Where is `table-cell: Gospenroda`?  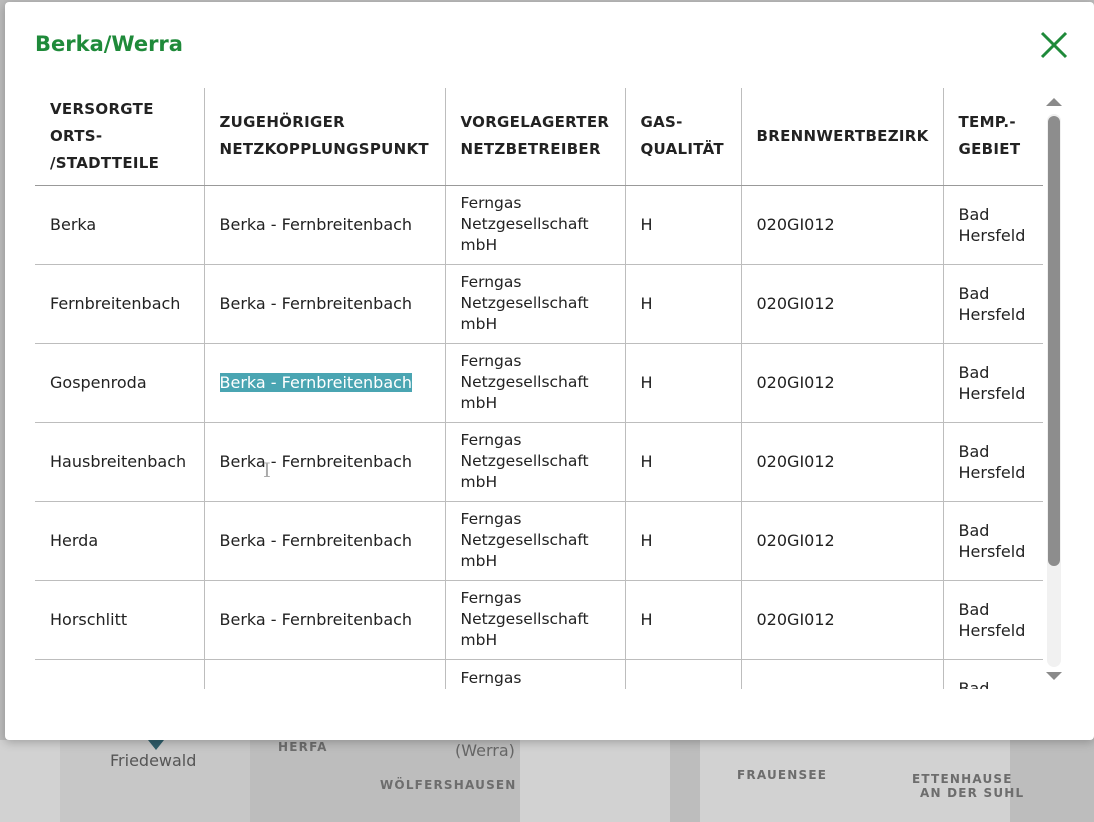
table-cell: Gospenroda is located at coordinates (120, 383).